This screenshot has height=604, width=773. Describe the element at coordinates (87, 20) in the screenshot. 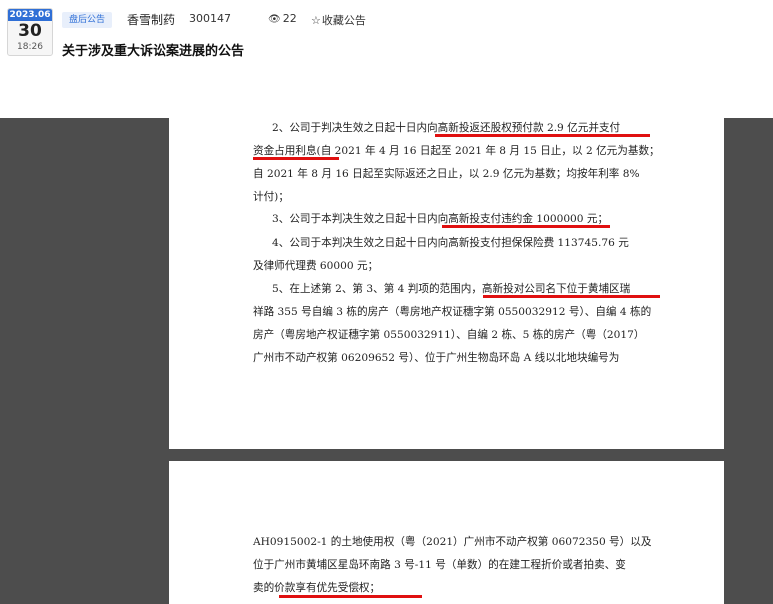

I see `announcement-type-tag: 盘后公告` at that location.